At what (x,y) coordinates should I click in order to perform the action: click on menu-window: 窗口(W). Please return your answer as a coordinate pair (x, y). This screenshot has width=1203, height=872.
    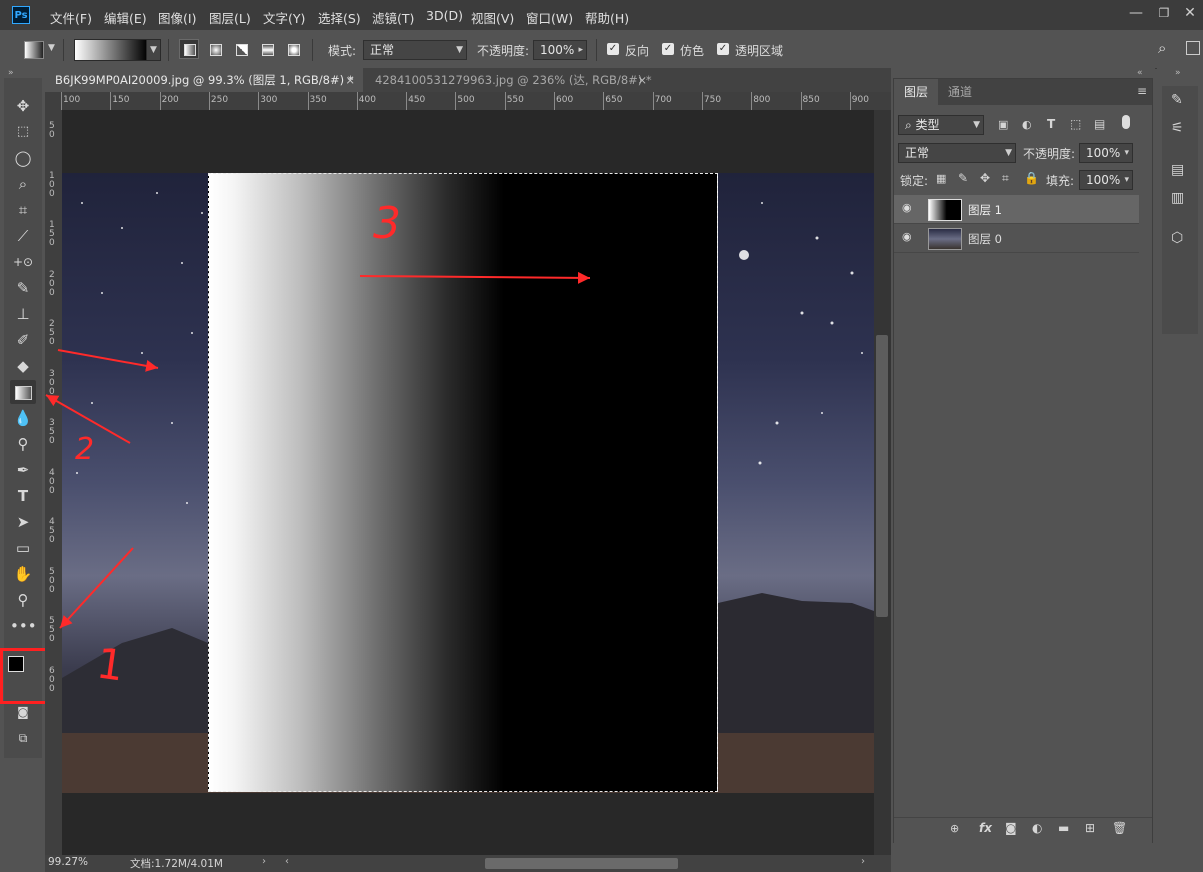
    Looking at the image, I should click on (549, 17).